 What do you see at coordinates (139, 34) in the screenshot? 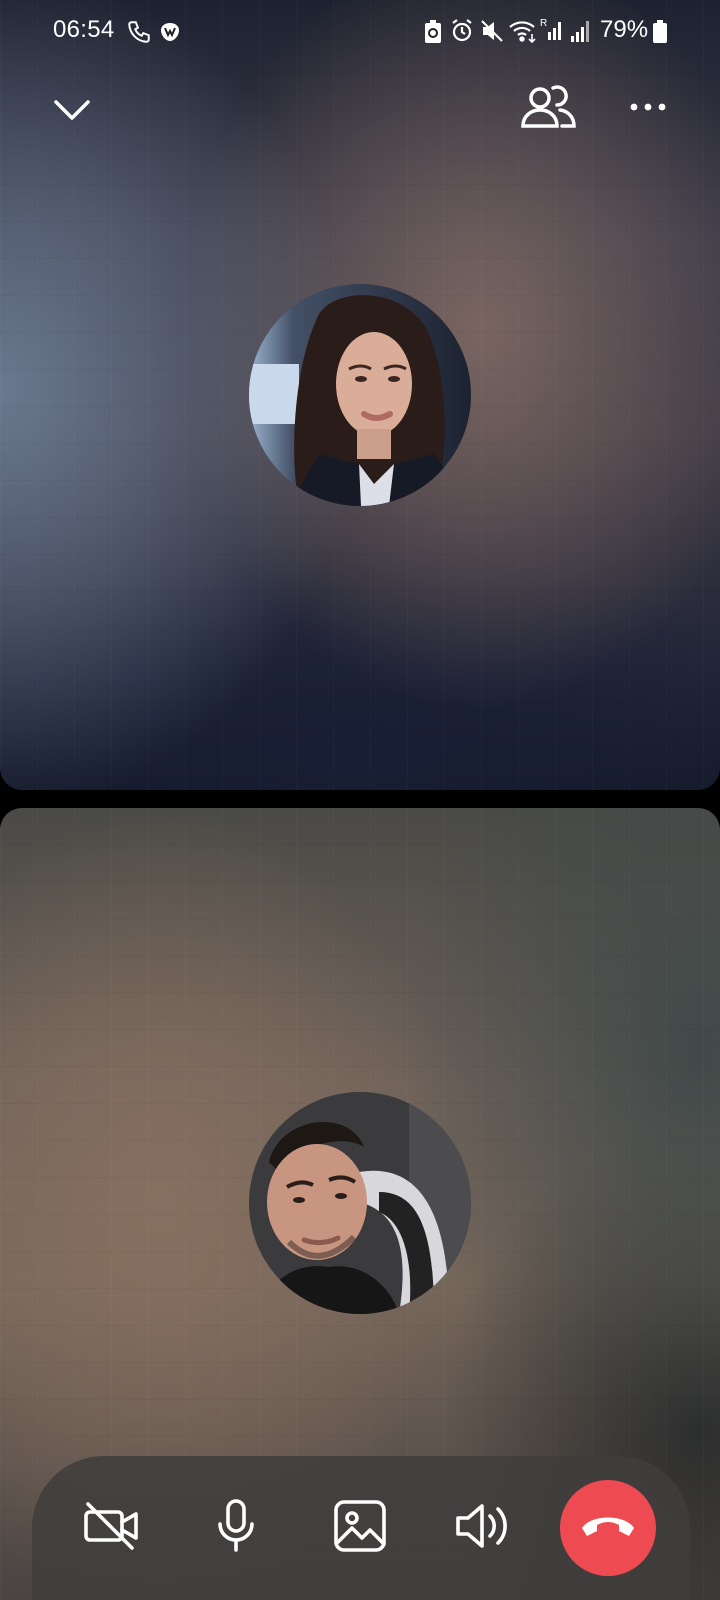
I see `phone-call-icon` at bounding box center [139, 34].